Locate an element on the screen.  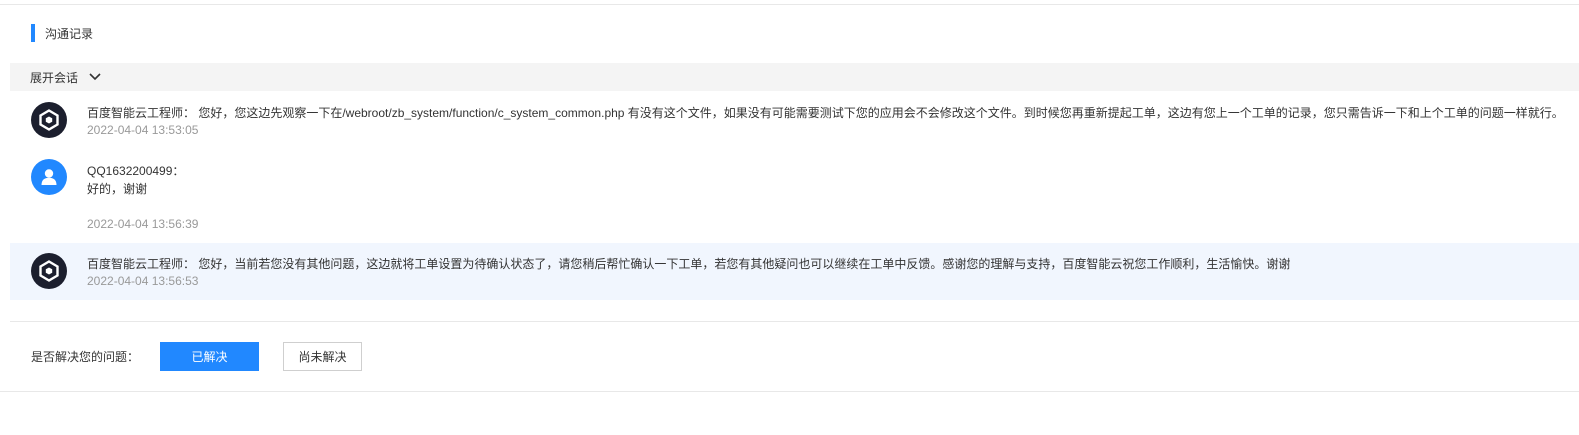
top-divider is located at coordinates (789, 4).